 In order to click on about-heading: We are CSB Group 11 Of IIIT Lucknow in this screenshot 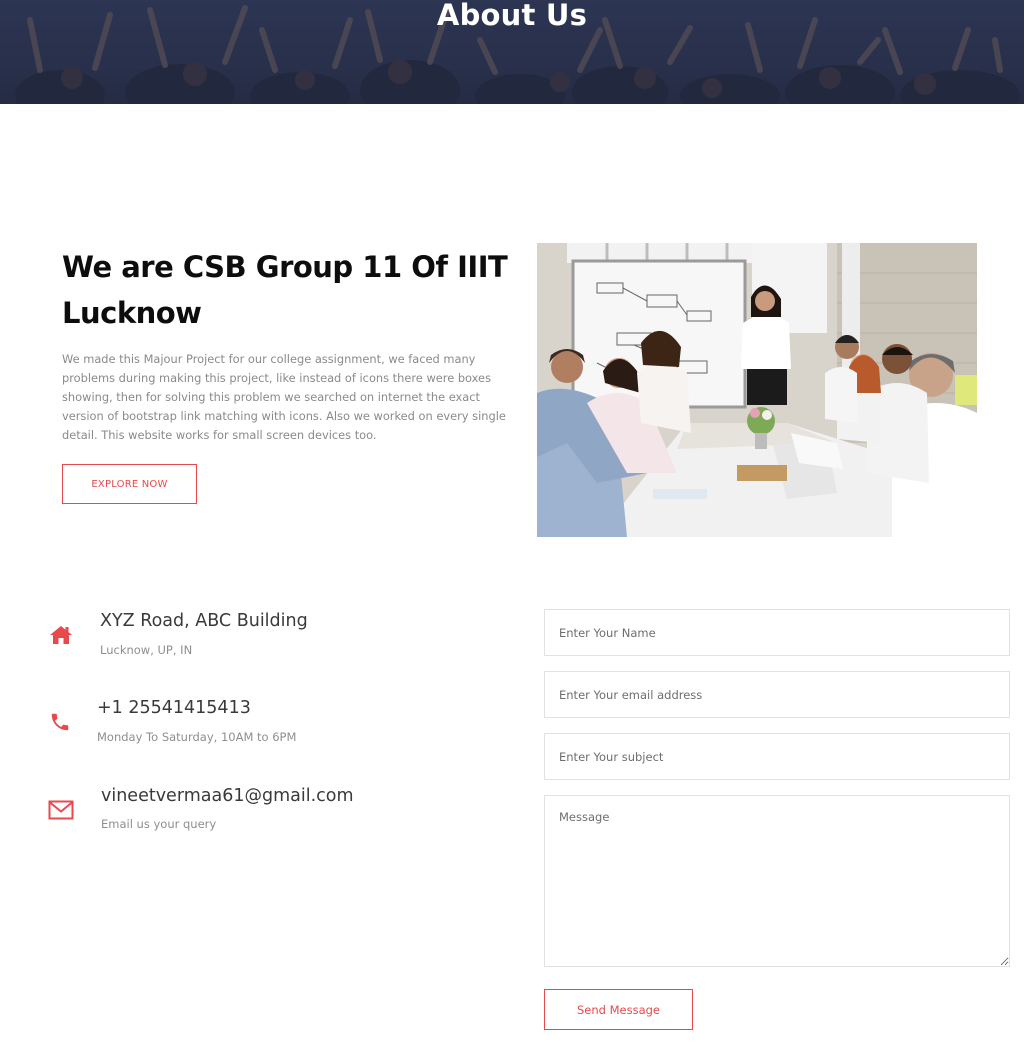, I will do `click(285, 290)`.